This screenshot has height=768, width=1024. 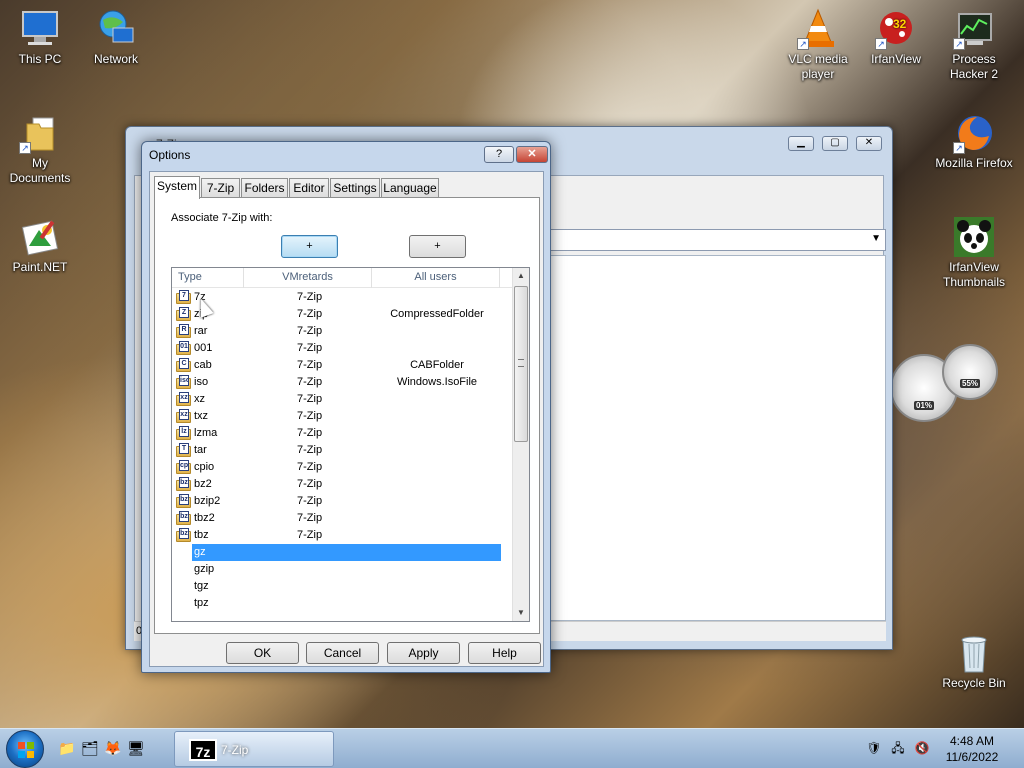 What do you see at coordinates (974, 45) in the screenshot?
I see `desktop-icon-process-hacker: ↗ Process Hacker 2` at bounding box center [974, 45].